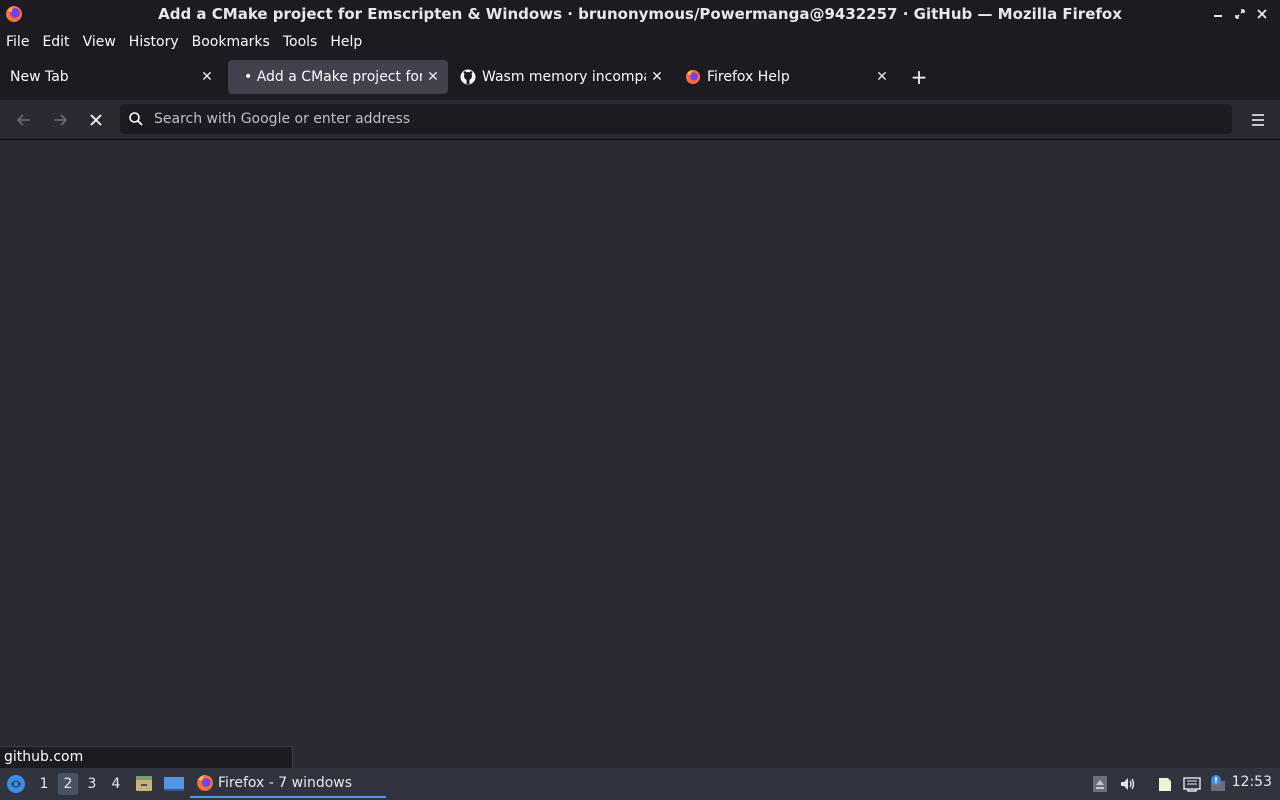 Image resolution: width=1280 pixels, height=800 pixels. I want to click on workspace-4: 4, so click(116, 784).